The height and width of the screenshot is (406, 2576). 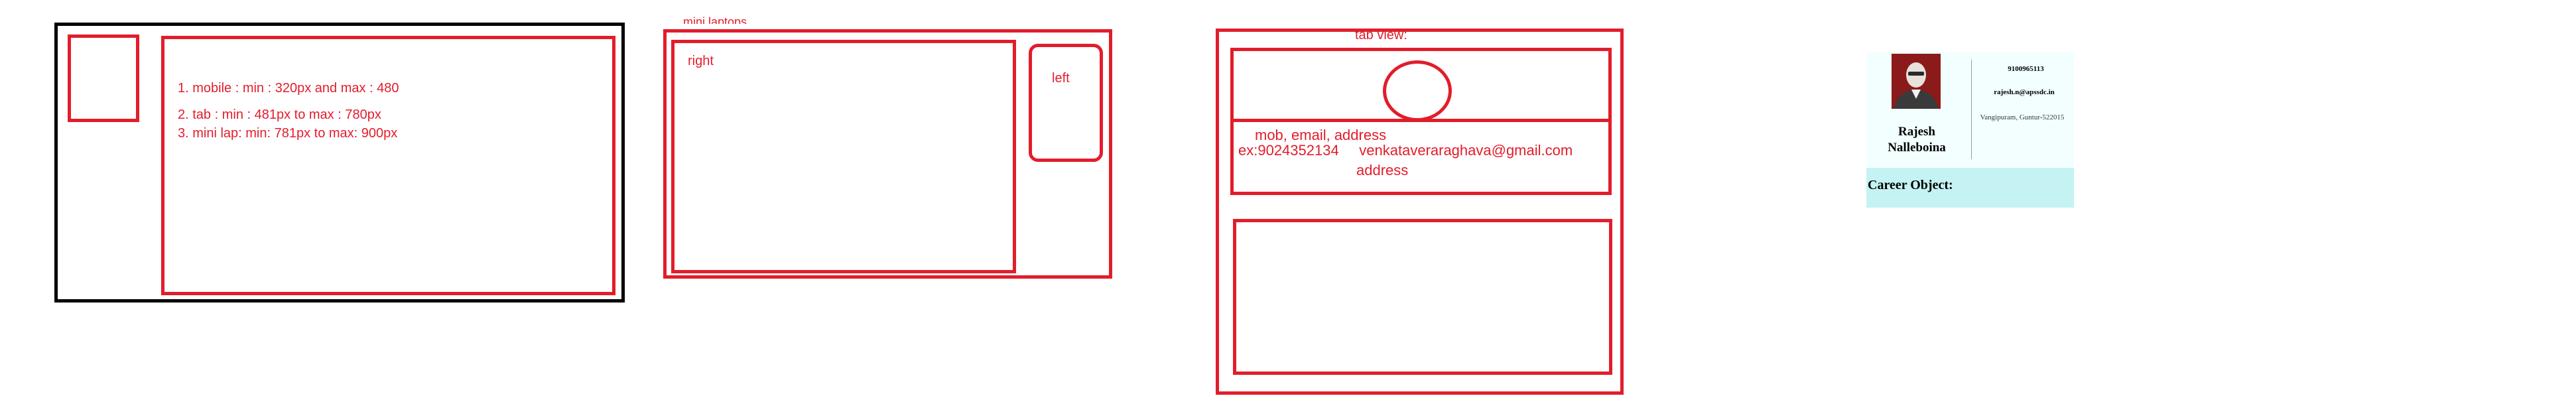 I want to click on profile-phone: 9100965113, so click(x=2026, y=69).